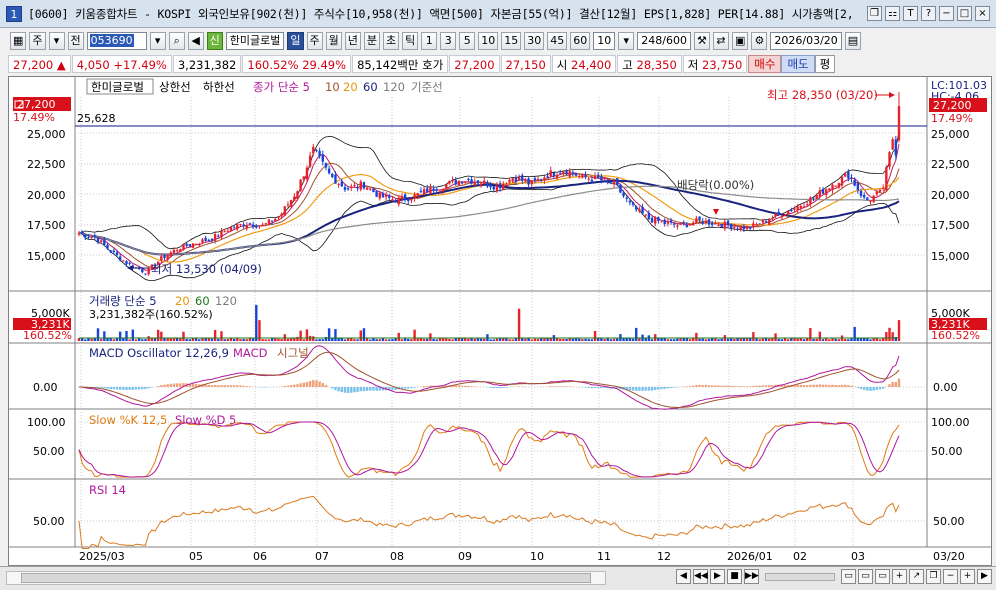 The image size is (996, 590). I want to click on macd-legend-macd: MACD, so click(250, 353).